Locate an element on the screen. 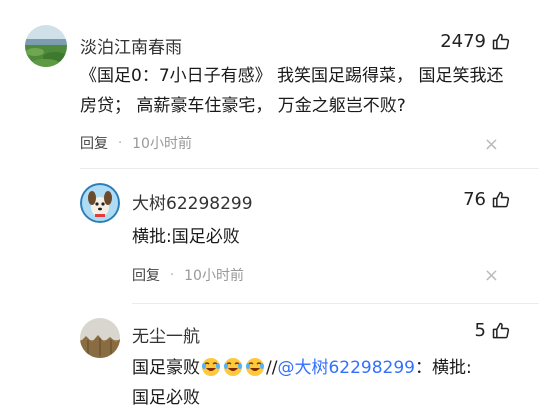  like-button: 5 is located at coordinates (493, 330).